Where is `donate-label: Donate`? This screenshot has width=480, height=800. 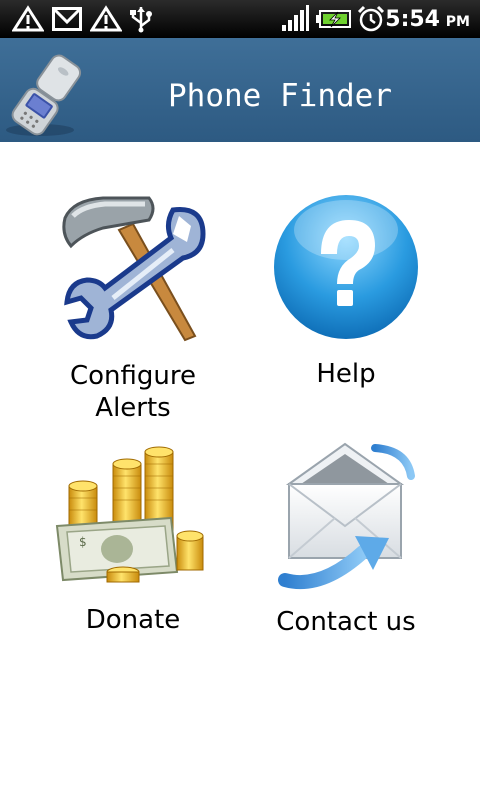
donate-label: Donate is located at coordinates (133, 620).